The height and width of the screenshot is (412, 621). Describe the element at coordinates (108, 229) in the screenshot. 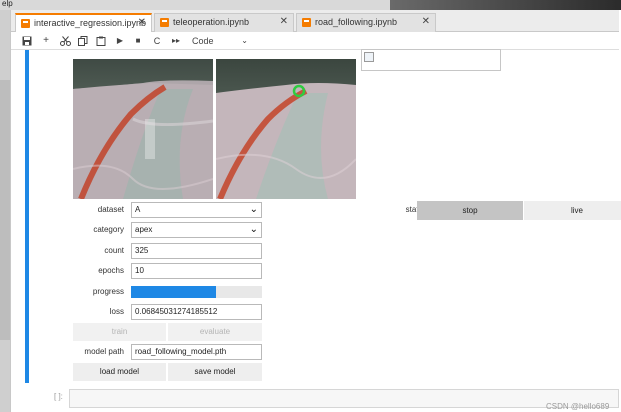

I see `category-label: category` at that location.